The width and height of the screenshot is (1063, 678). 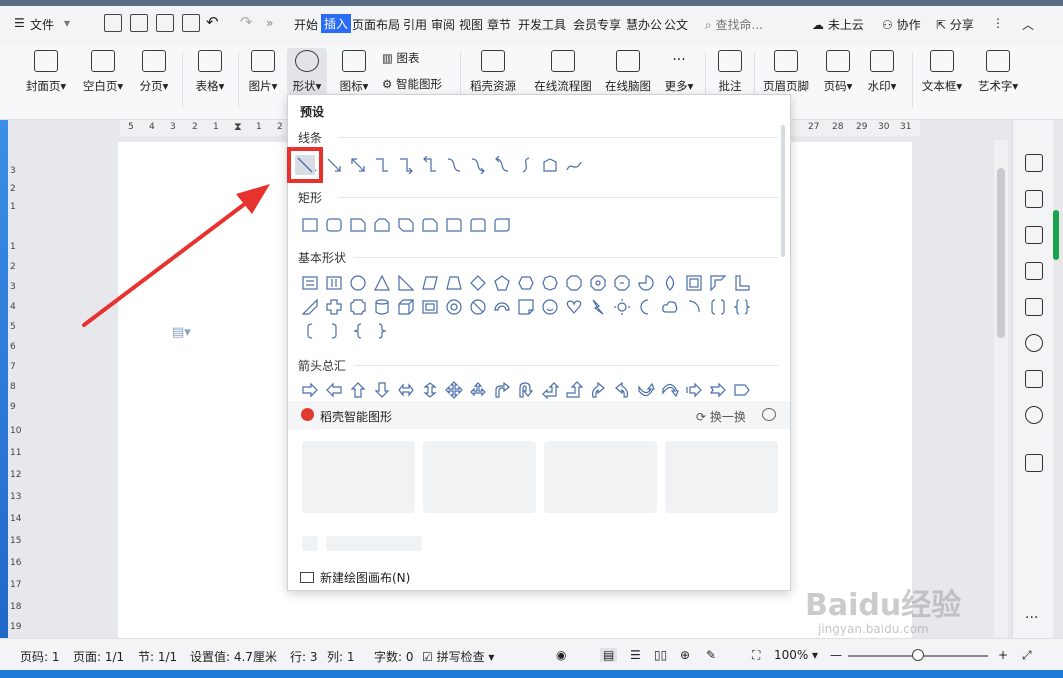 What do you see at coordinates (406, 165) in the screenshot?
I see `elbow-arrow-connector-shape` at bounding box center [406, 165].